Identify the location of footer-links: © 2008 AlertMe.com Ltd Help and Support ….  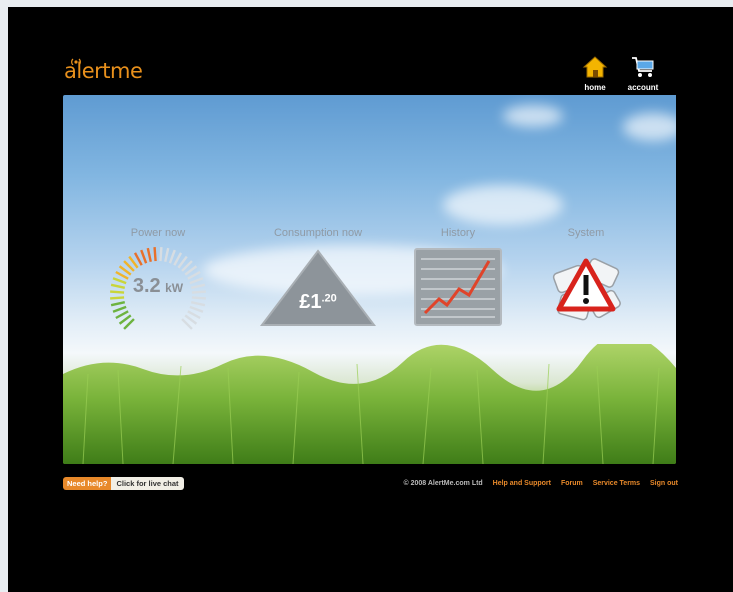
(537, 483).